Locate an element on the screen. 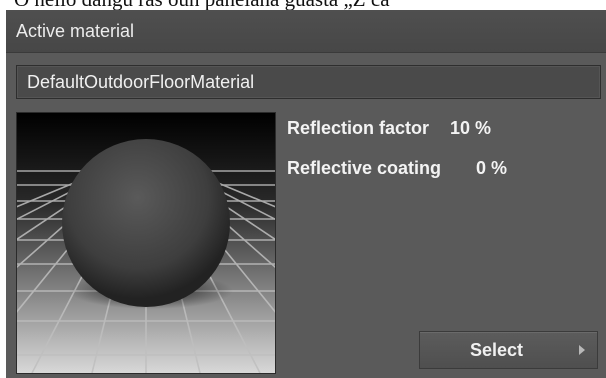 This screenshot has height=378, width=606. reflection-factor-value: 10 % is located at coordinates (471, 128).